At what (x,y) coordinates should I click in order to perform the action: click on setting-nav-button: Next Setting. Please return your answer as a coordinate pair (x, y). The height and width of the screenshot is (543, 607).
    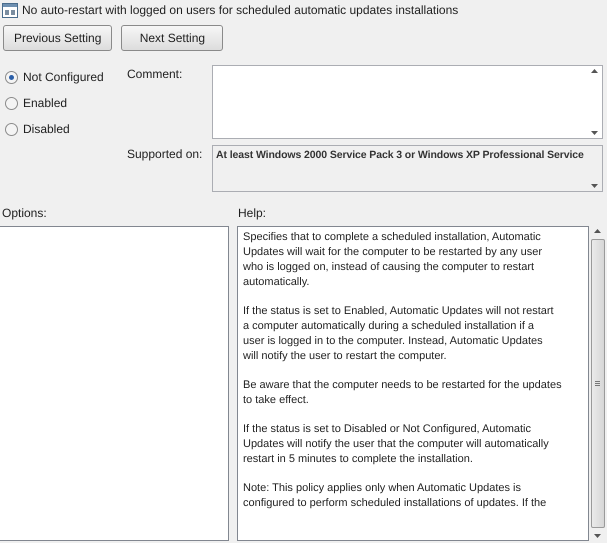
    Looking at the image, I should click on (172, 38).